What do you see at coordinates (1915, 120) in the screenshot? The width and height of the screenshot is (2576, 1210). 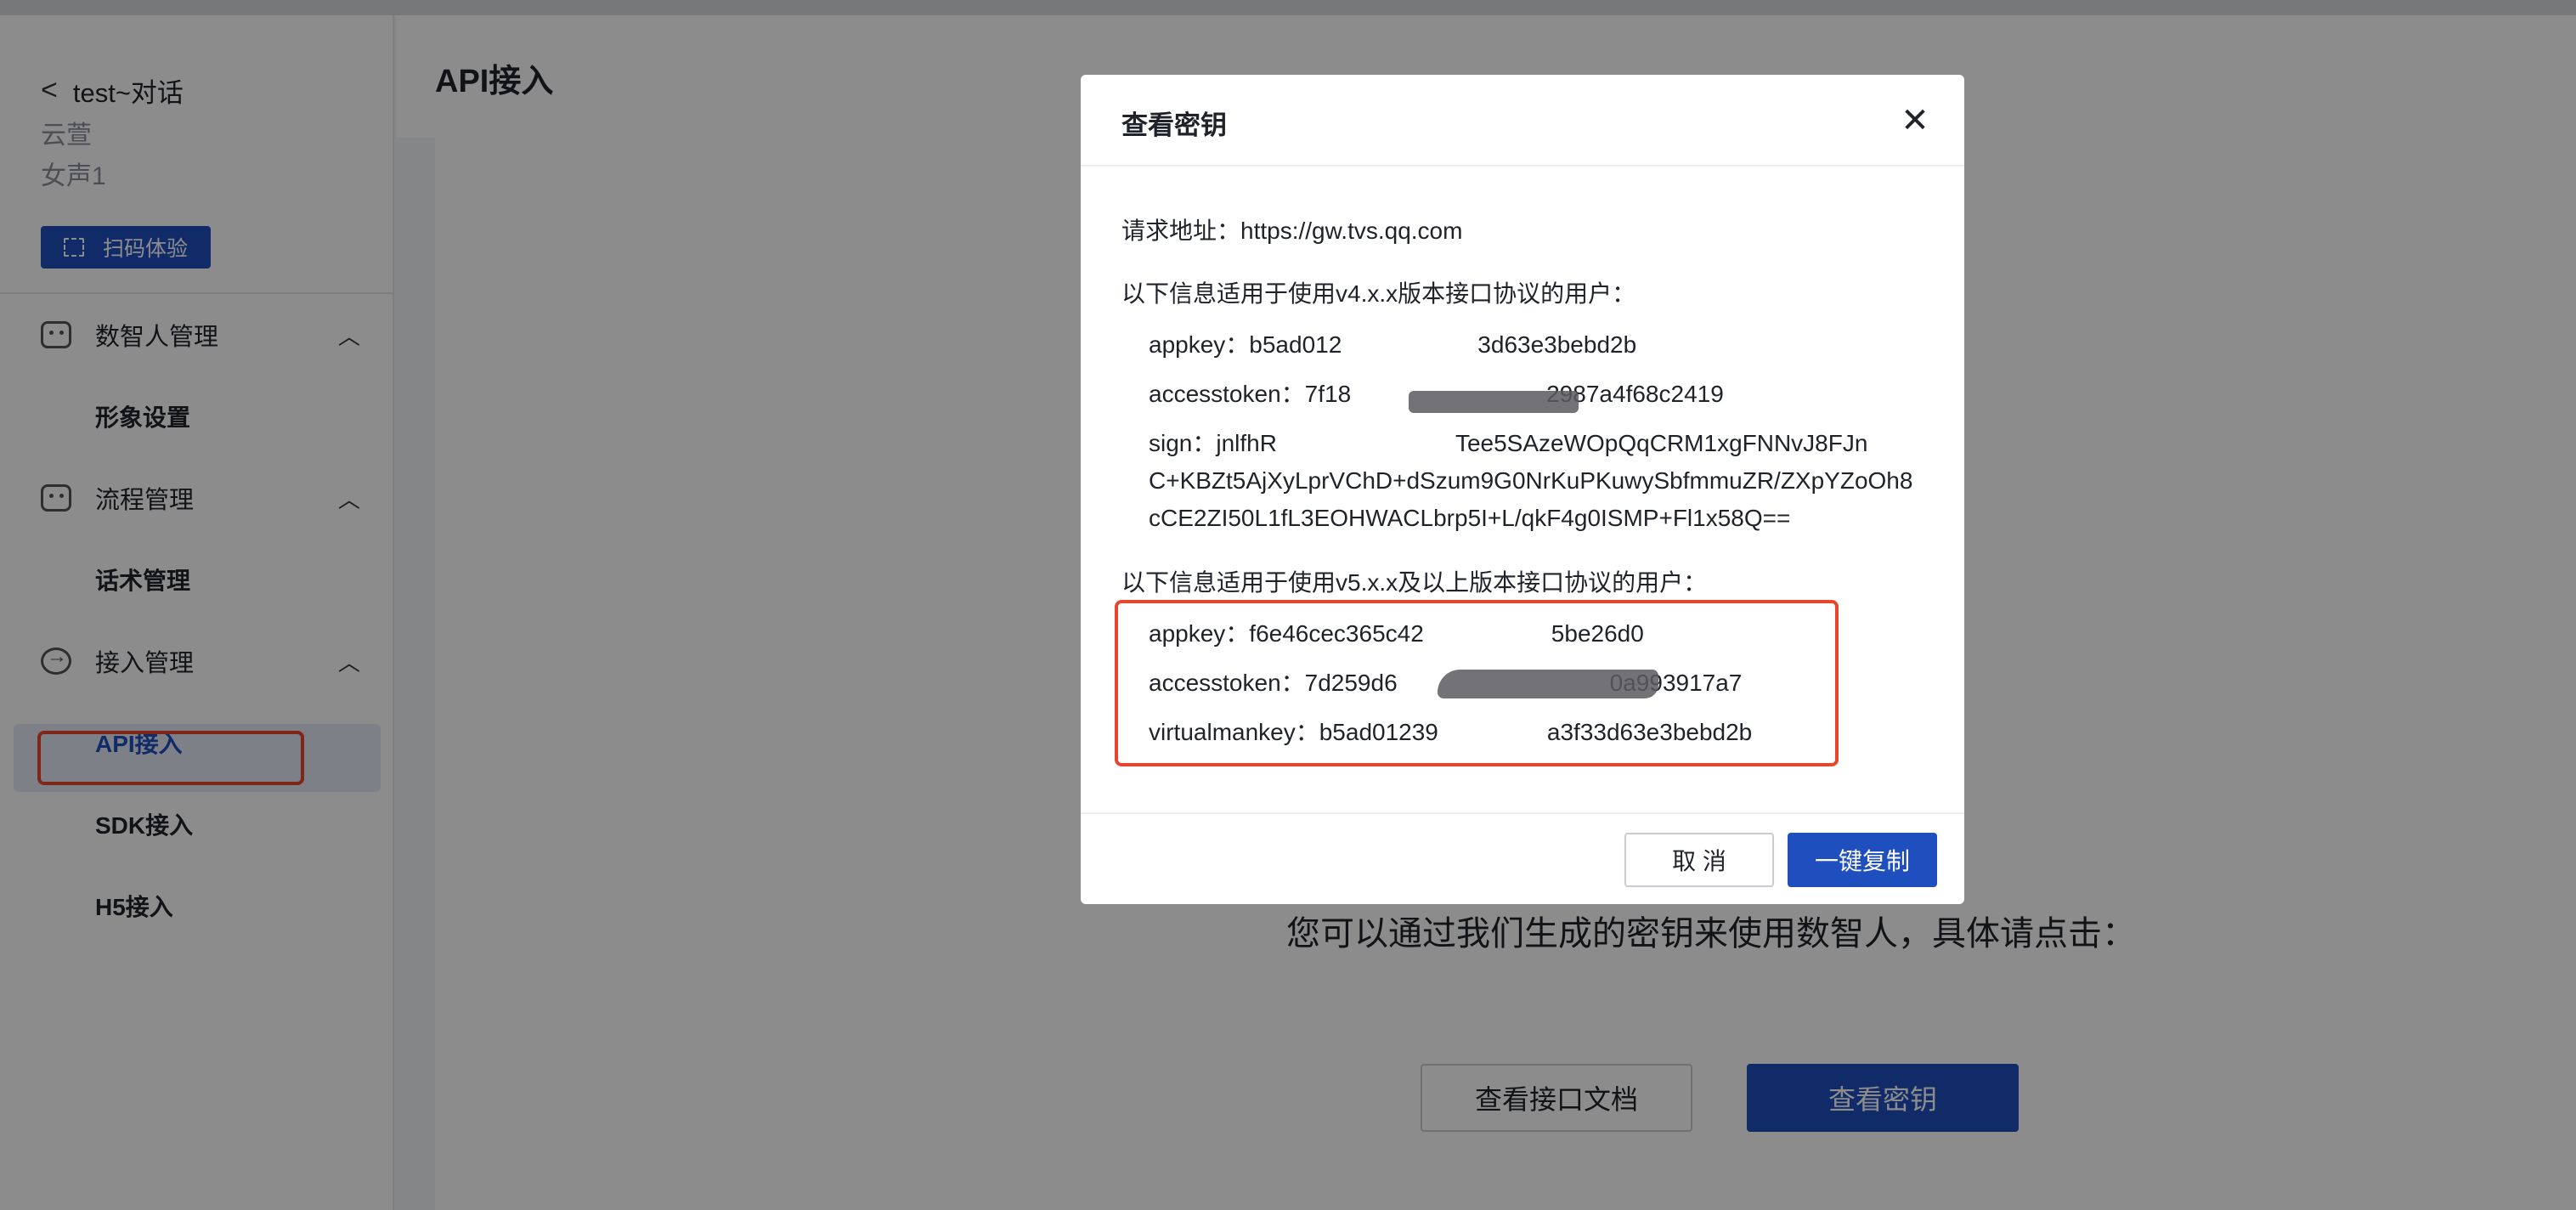 I see `close-icon: ✕` at bounding box center [1915, 120].